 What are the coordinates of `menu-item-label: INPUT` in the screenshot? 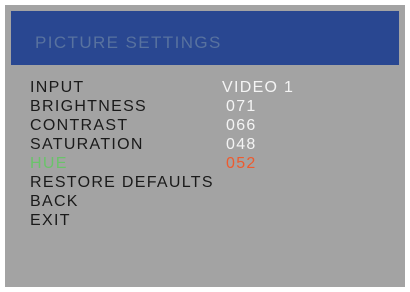 It's located at (57, 87).